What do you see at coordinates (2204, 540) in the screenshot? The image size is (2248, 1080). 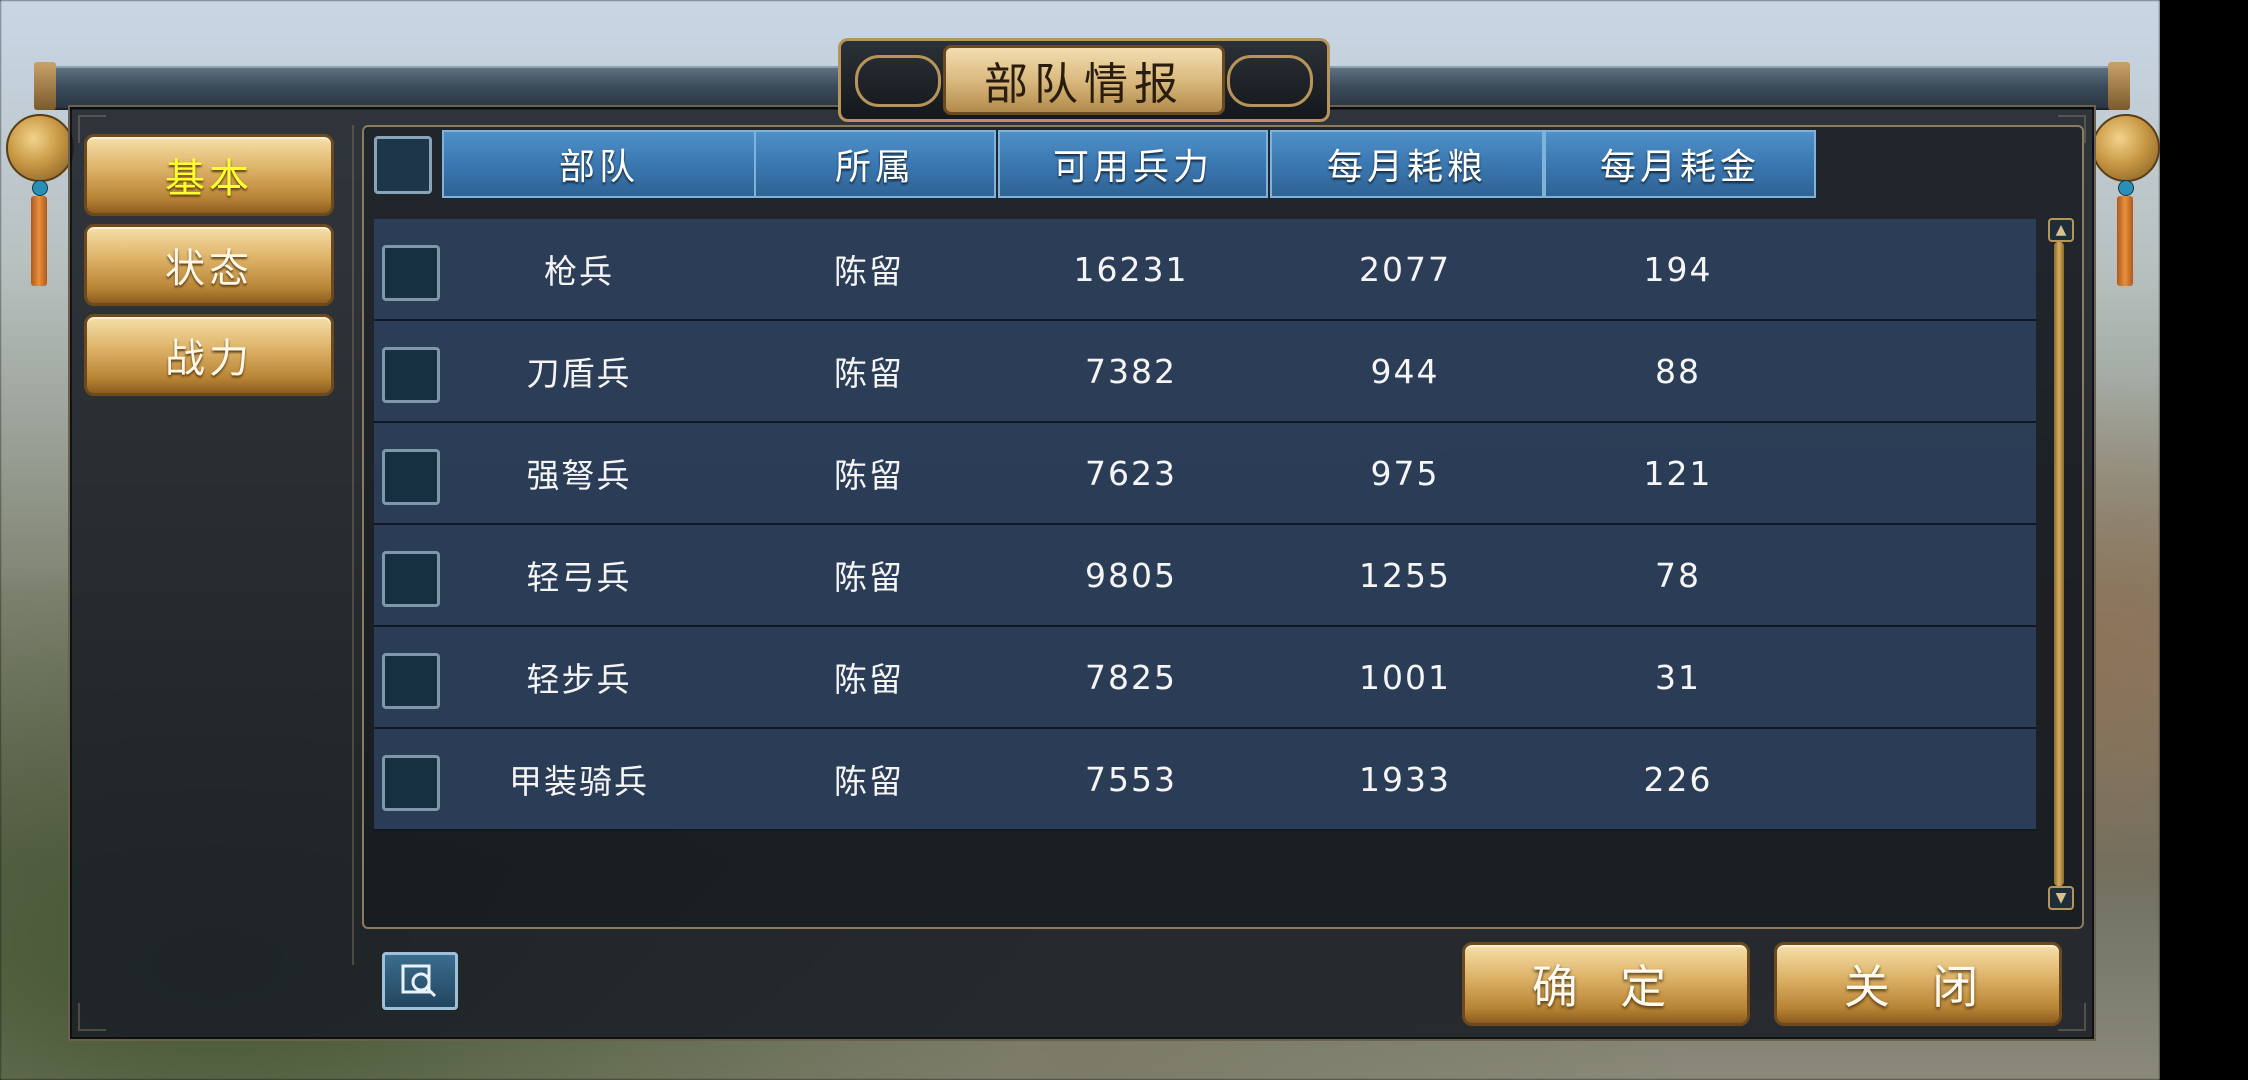 I see `letterbox-bar` at bounding box center [2204, 540].